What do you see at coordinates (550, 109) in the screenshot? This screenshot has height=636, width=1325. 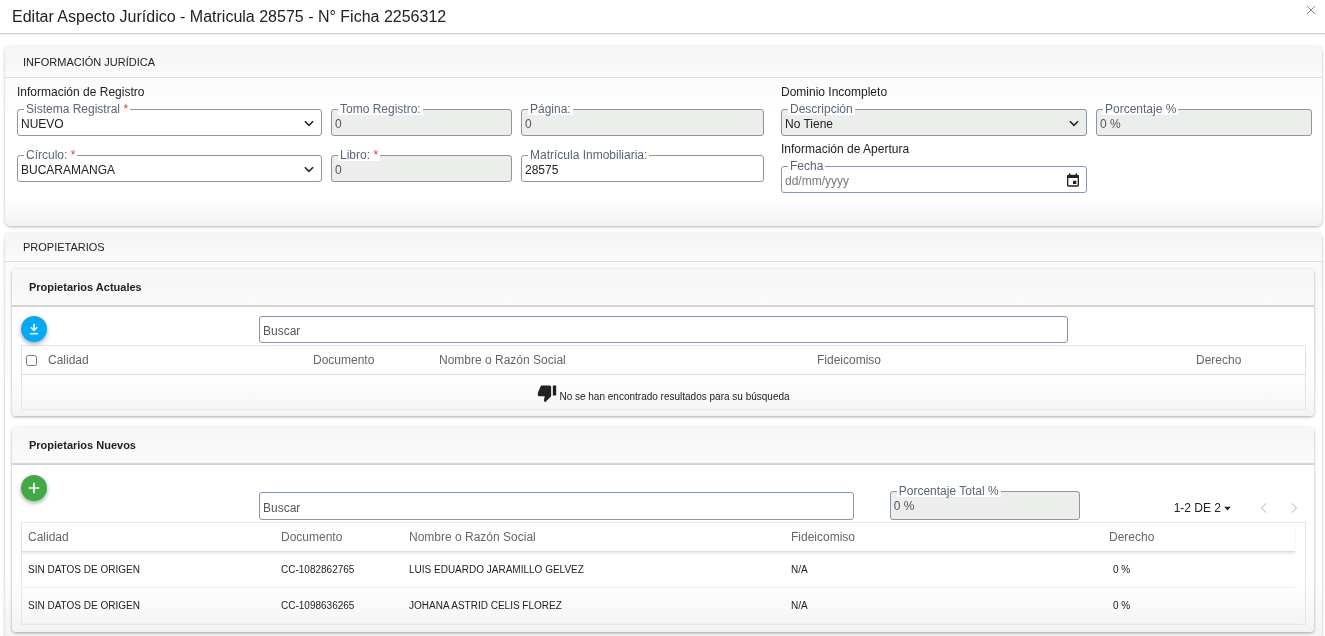 I see `field-label: Página:` at bounding box center [550, 109].